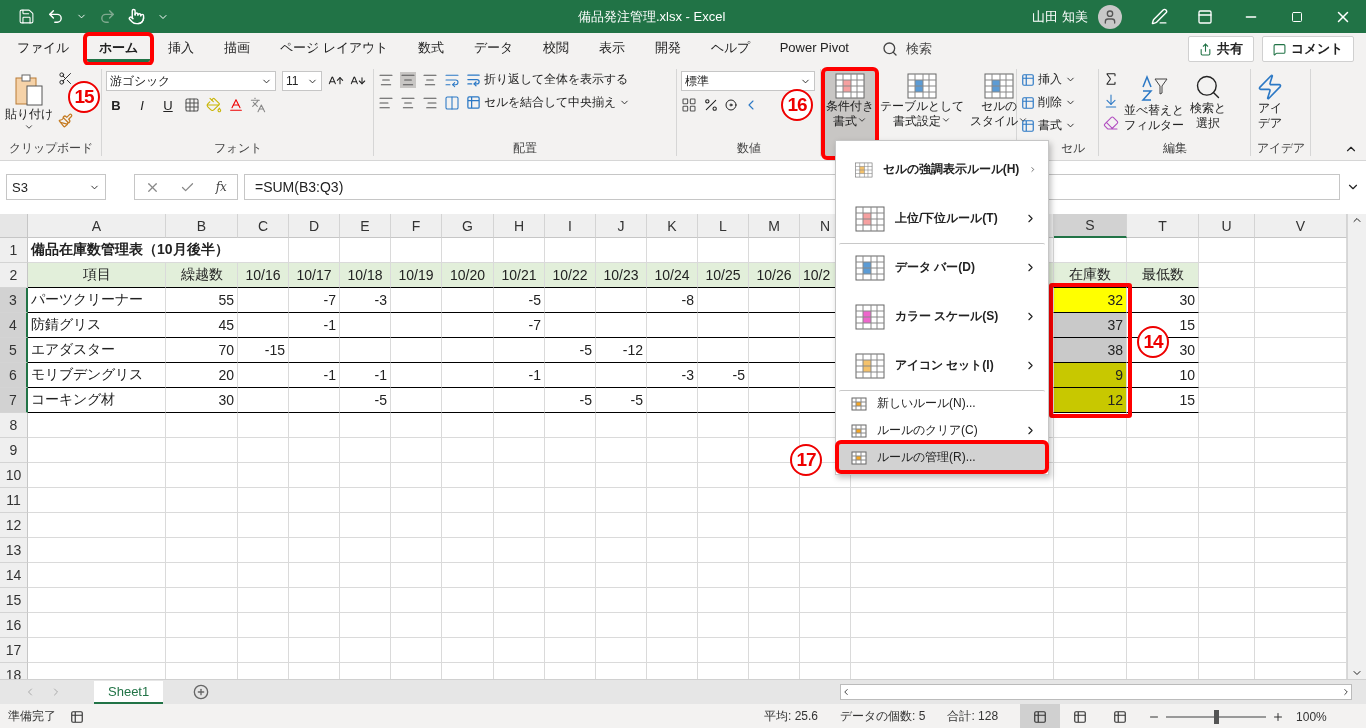 This screenshot has height=728, width=1366. What do you see at coordinates (1048, 125) in the screenshot?
I see `cells-button: 書式` at bounding box center [1048, 125].